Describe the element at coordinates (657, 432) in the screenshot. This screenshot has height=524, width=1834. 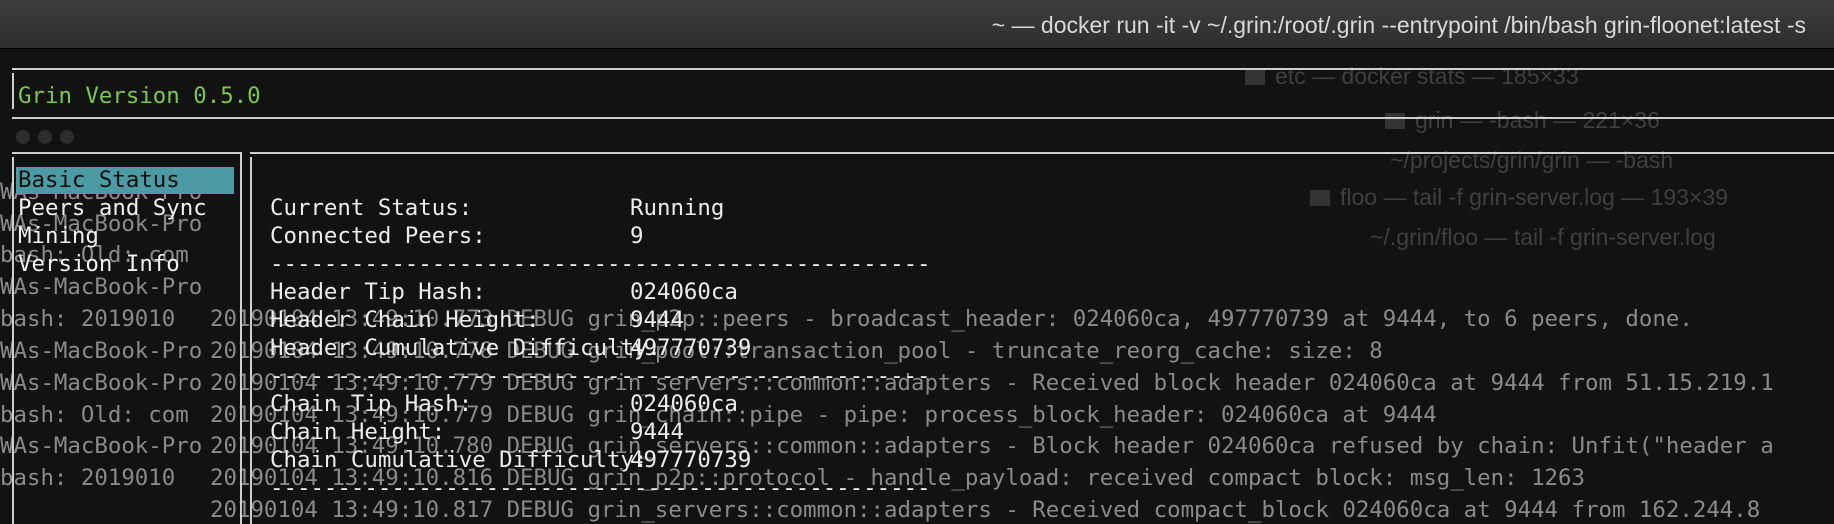
I see `chain-height-value: 9444` at that location.